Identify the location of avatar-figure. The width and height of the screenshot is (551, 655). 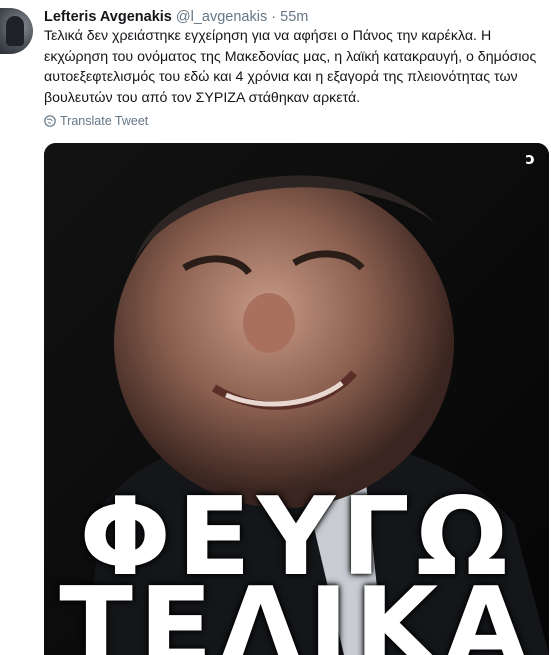
(15, 31).